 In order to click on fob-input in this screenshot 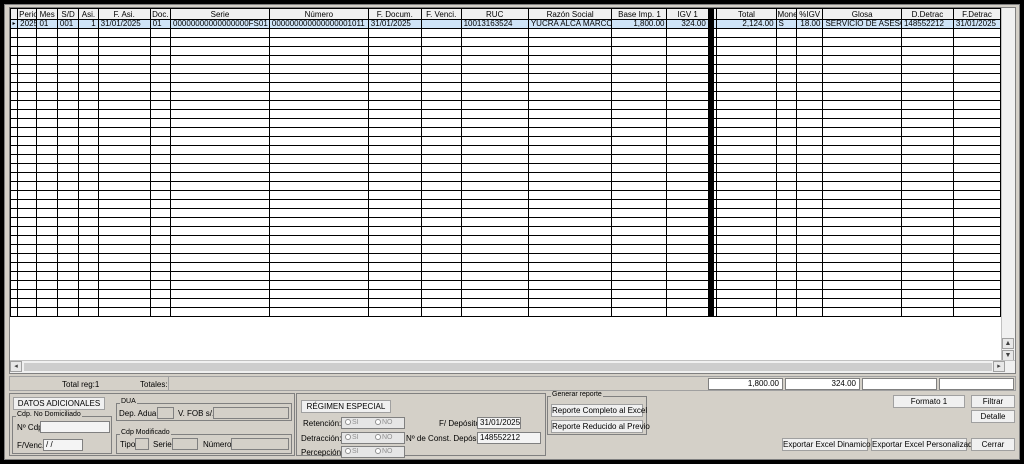, I will do `click(251, 413)`.